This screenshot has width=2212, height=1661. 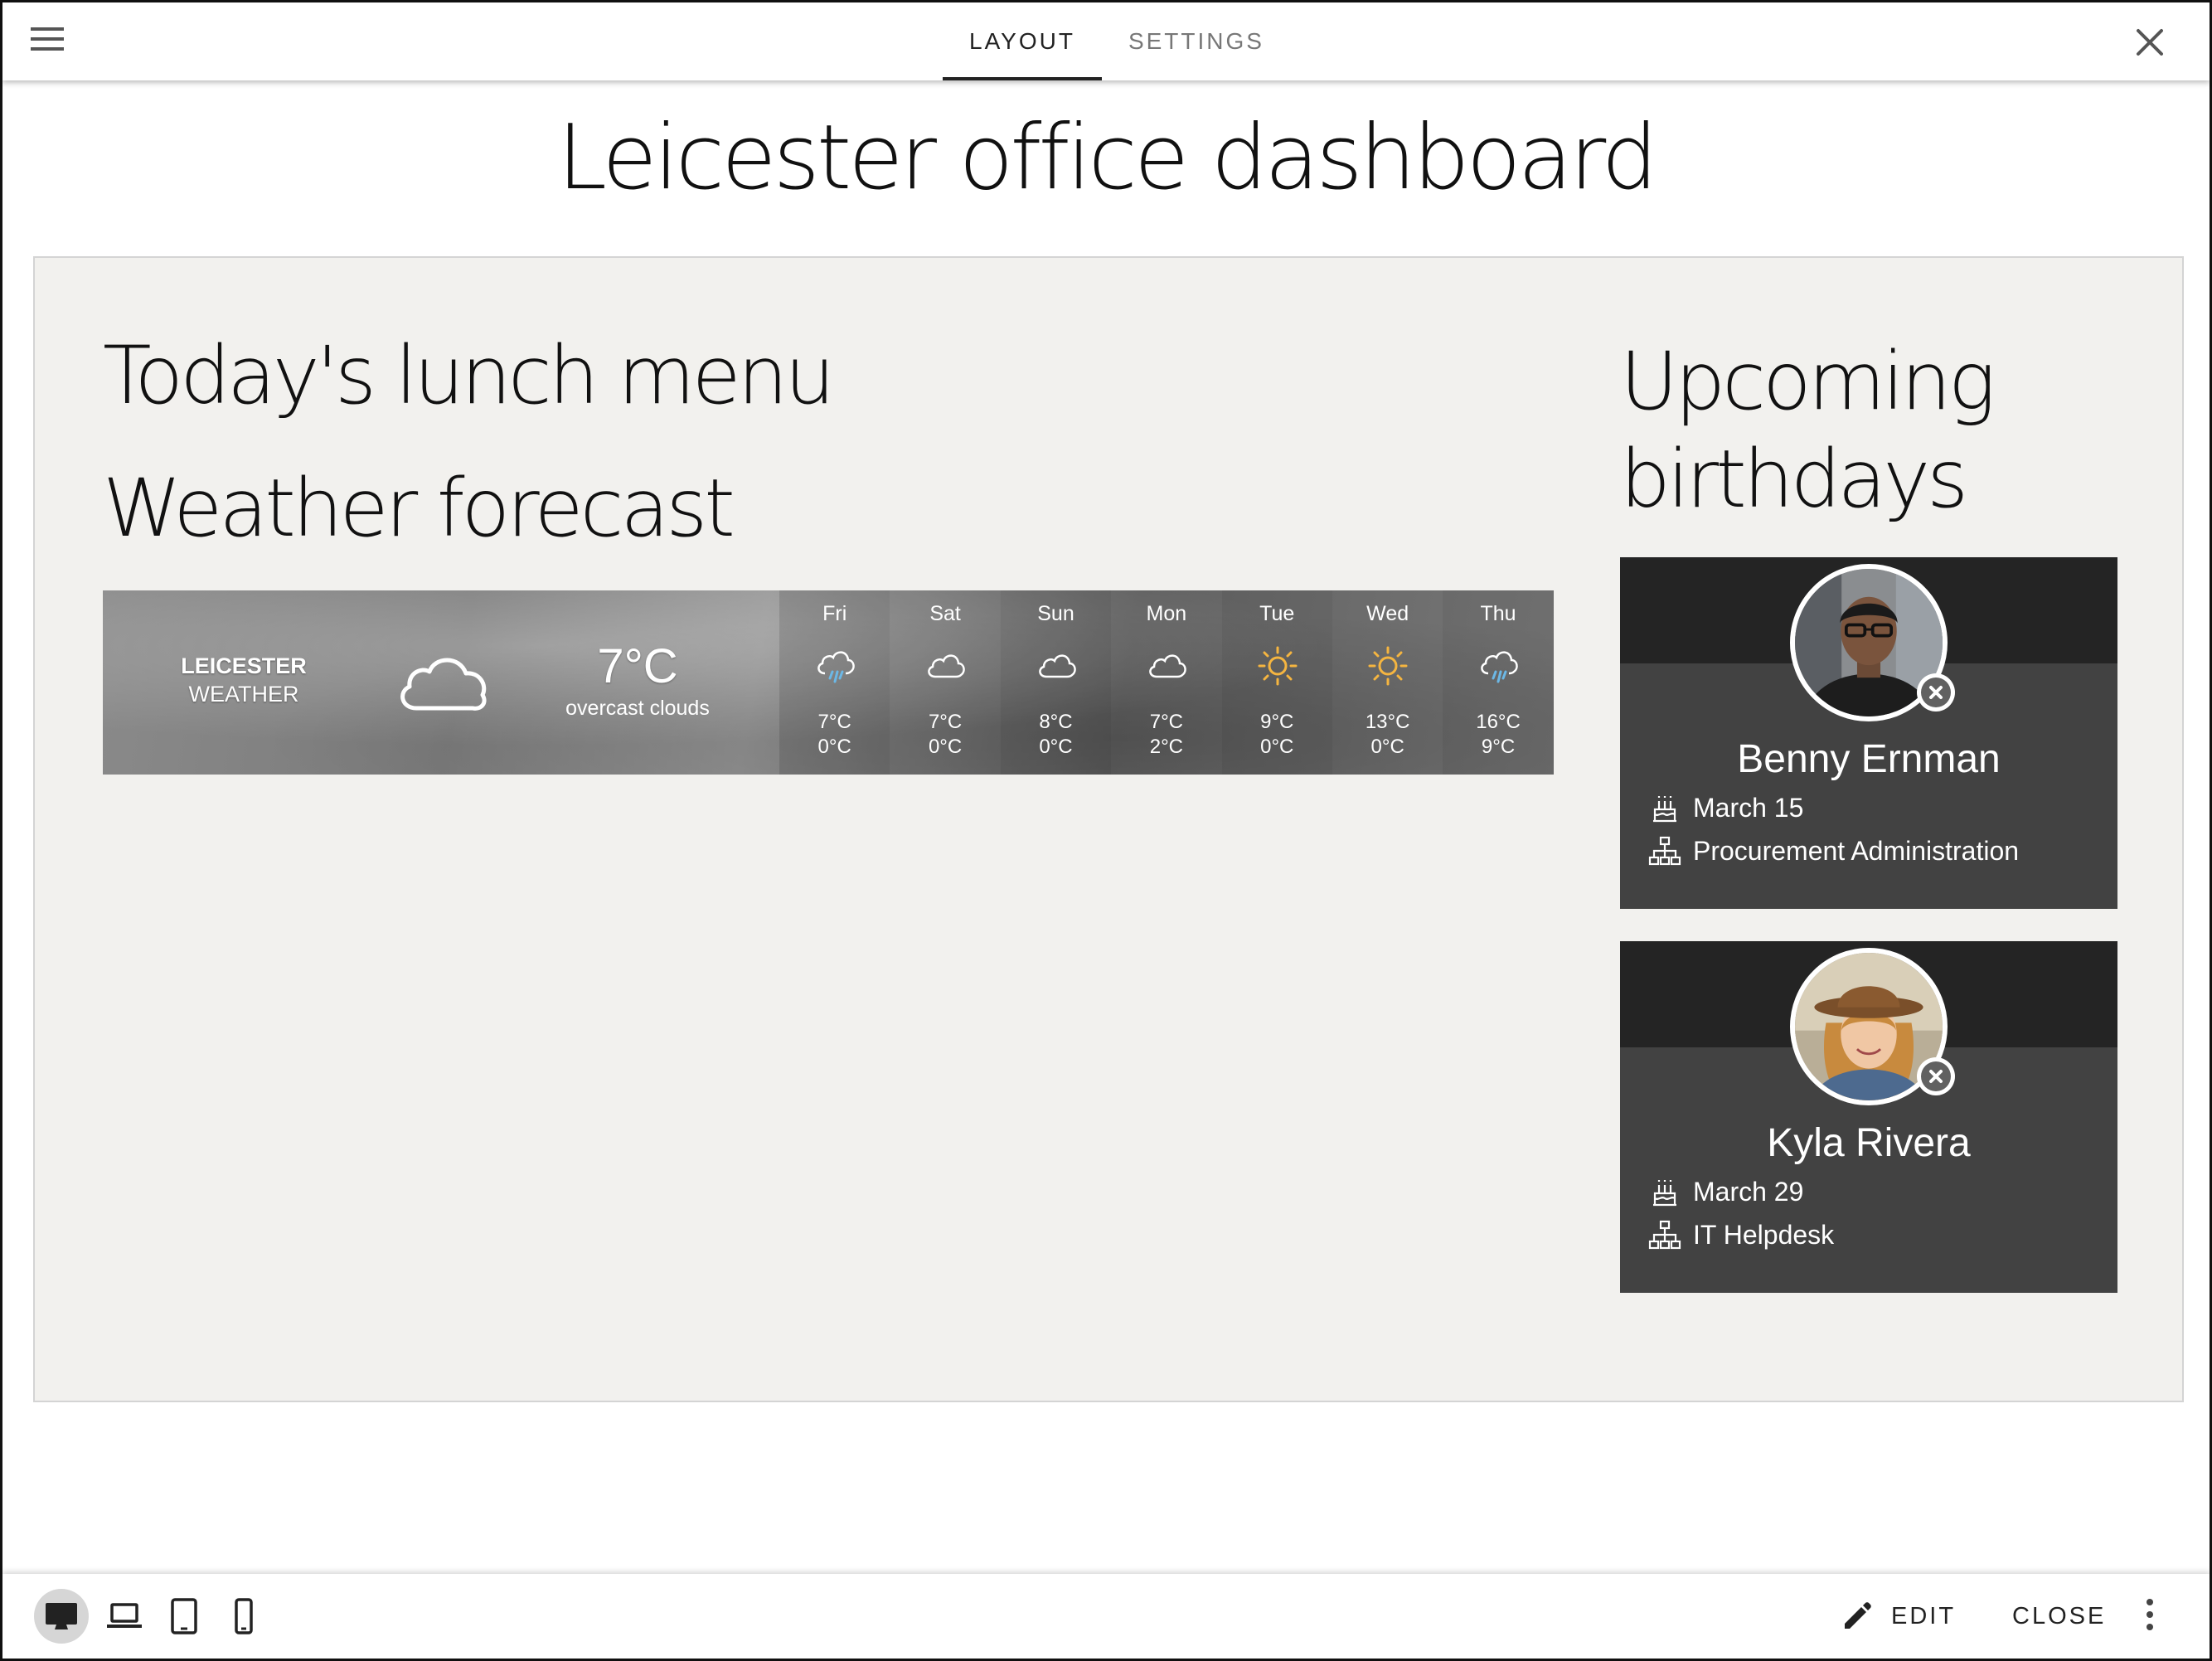 What do you see at coordinates (1387, 722) in the screenshot?
I see `day-high: 13°C` at bounding box center [1387, 722].